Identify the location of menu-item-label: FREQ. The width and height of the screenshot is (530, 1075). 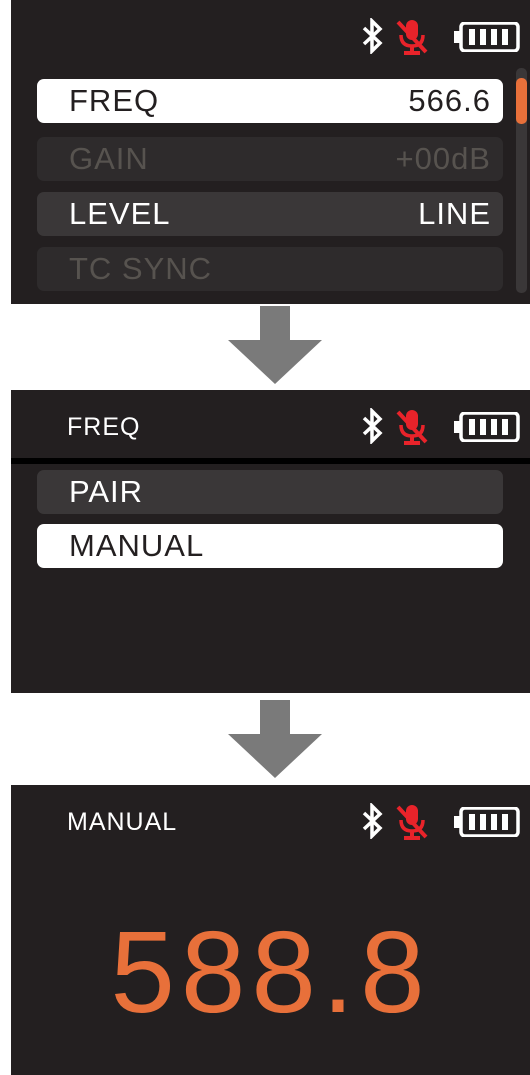
(114, 100).